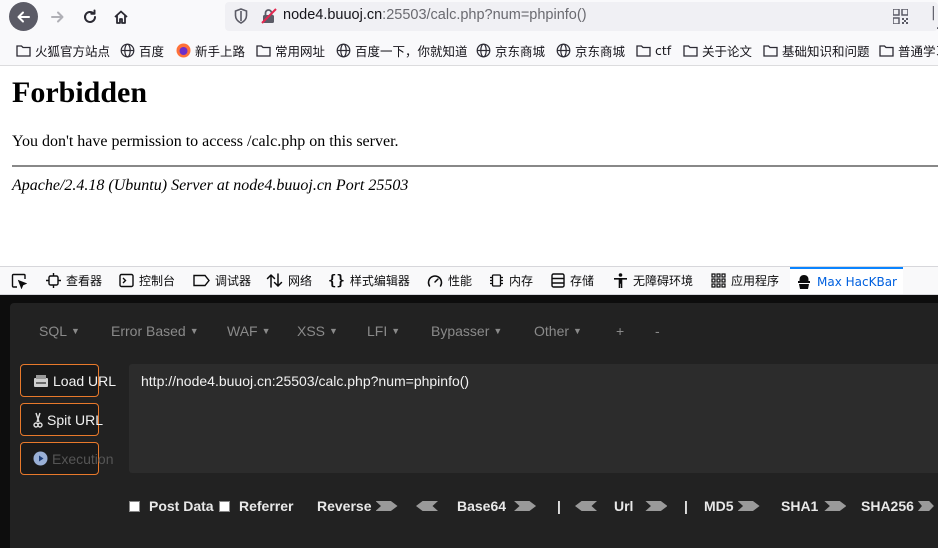  What do you see at coordinates (274, 280) in the screenshot?
I see `network-arrows-icon` at bounding box center [274, 280].